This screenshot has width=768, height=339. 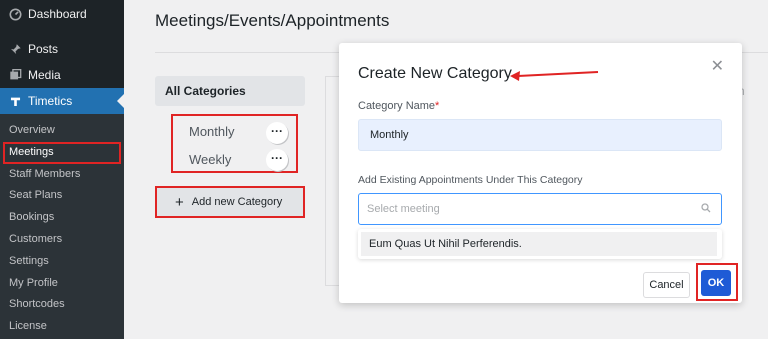 What do you see at coordinates (212, 131) in the screenshot?
I see `category-item-monthly: Monthly` at bounding box center [212, 131].